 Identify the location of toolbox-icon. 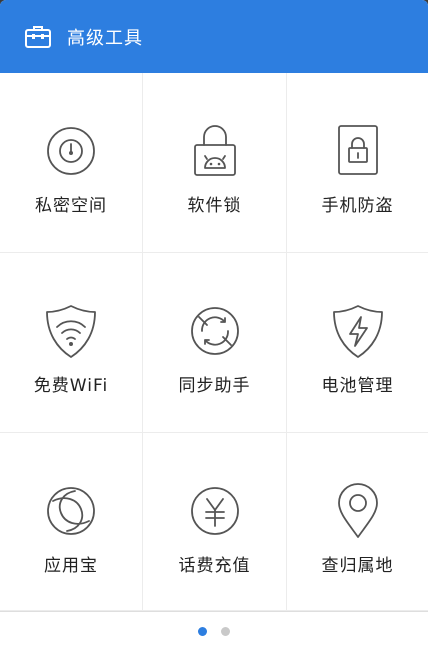
(38, 36).